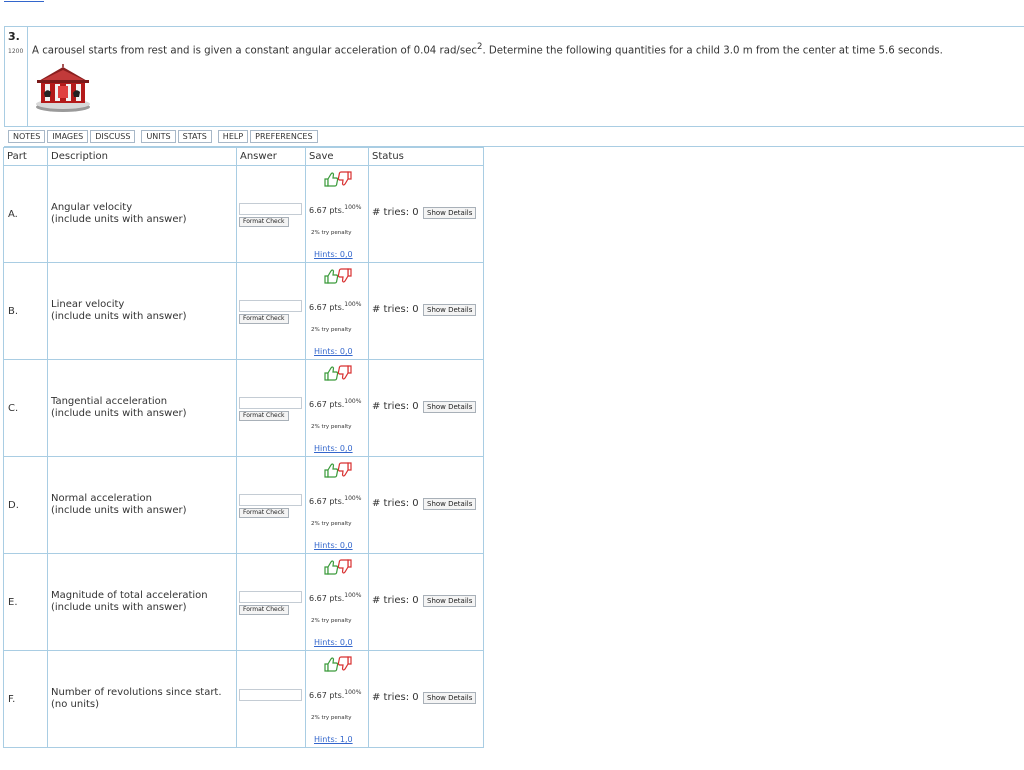 The width and height of the screenshot is (1024, 770). I want to click on answer-cell, so click(271, 699).